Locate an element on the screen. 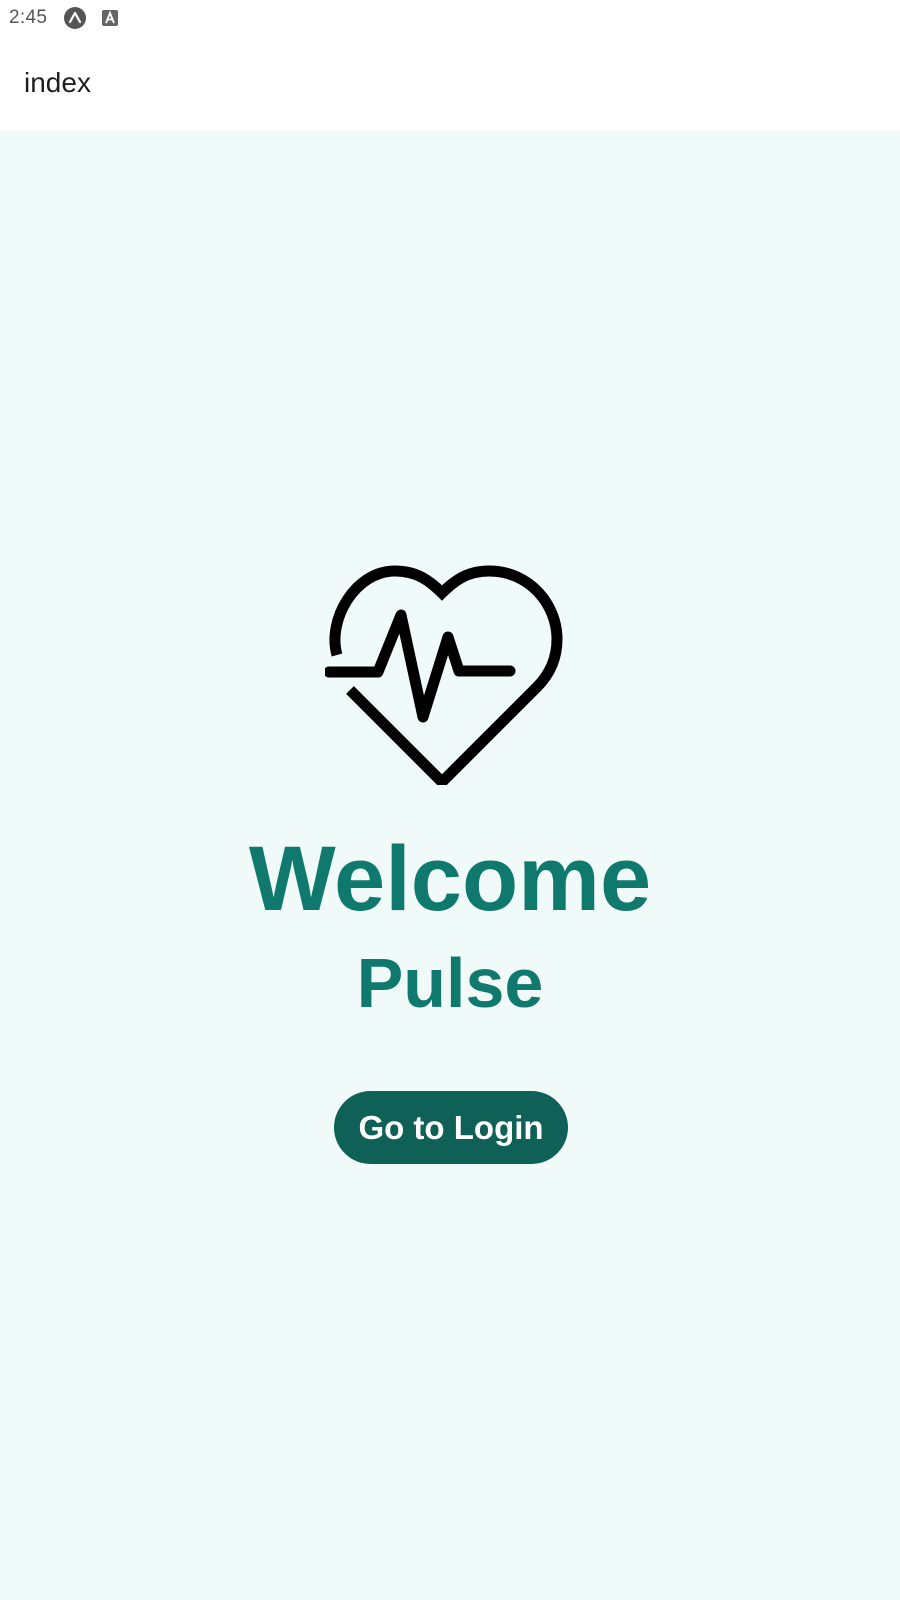  status-time: 2:45 is located at coordinates (28, 17).